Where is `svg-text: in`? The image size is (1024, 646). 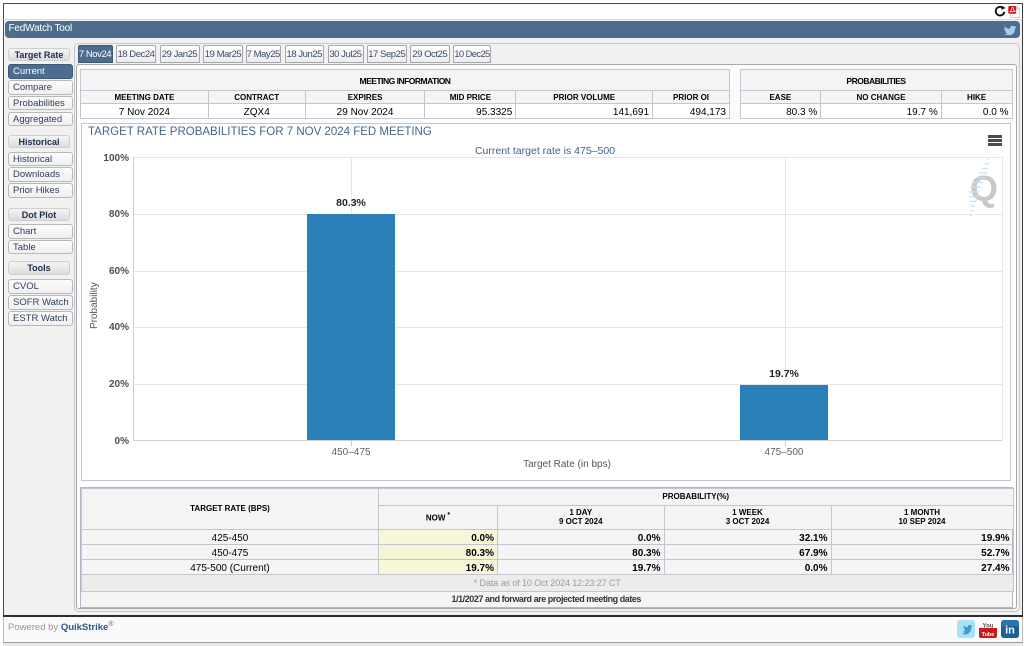
svg-text: in is located at coordinates (1010, 631).